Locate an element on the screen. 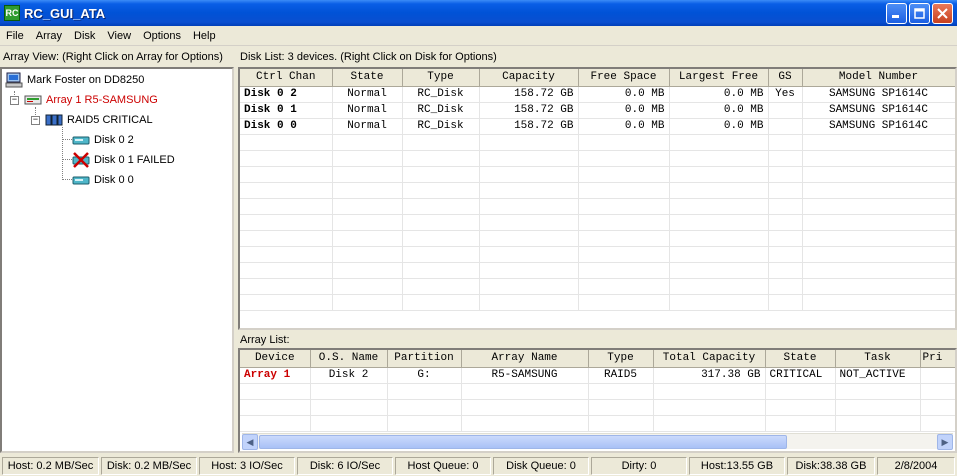 The width and height of the screenshot is (957, 476). horizontal-scrollbar: ◀ ▶ is located at coordinates (597, 441).